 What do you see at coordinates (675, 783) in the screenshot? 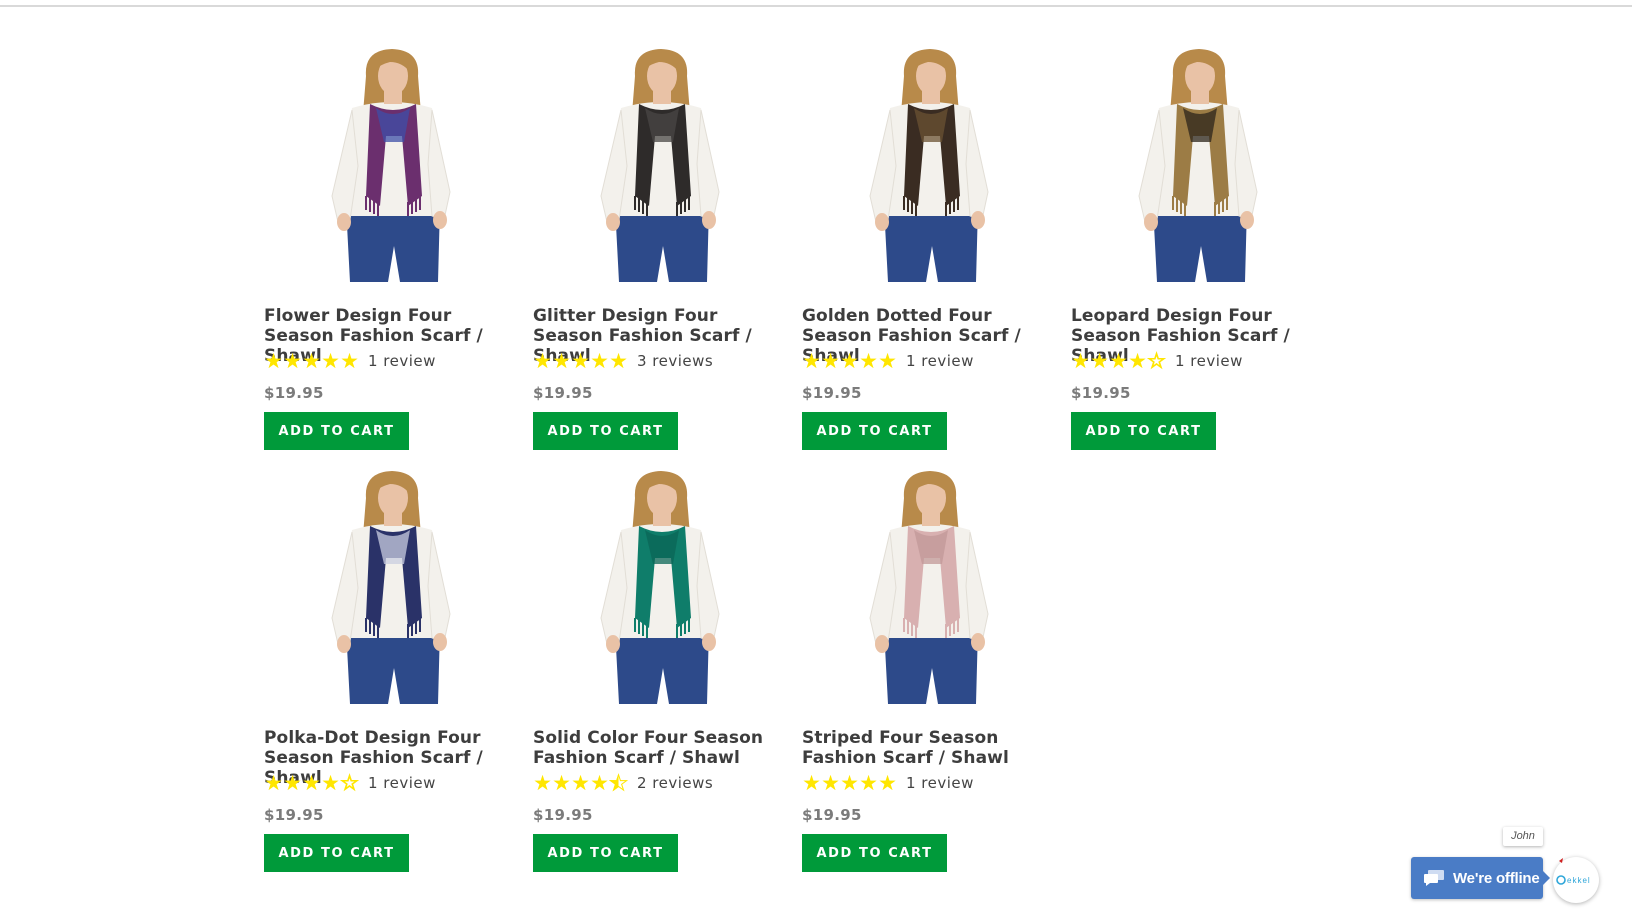
I see `review-count: 2 reviews` at bounding box center [675, 783].